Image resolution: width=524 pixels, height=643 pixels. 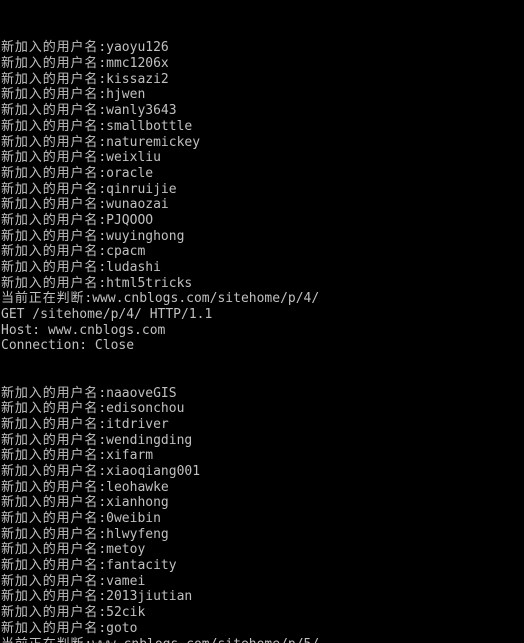 I want to click on console-line: 新加入的用户名:mmc1206x, so click(x=262, y=64).